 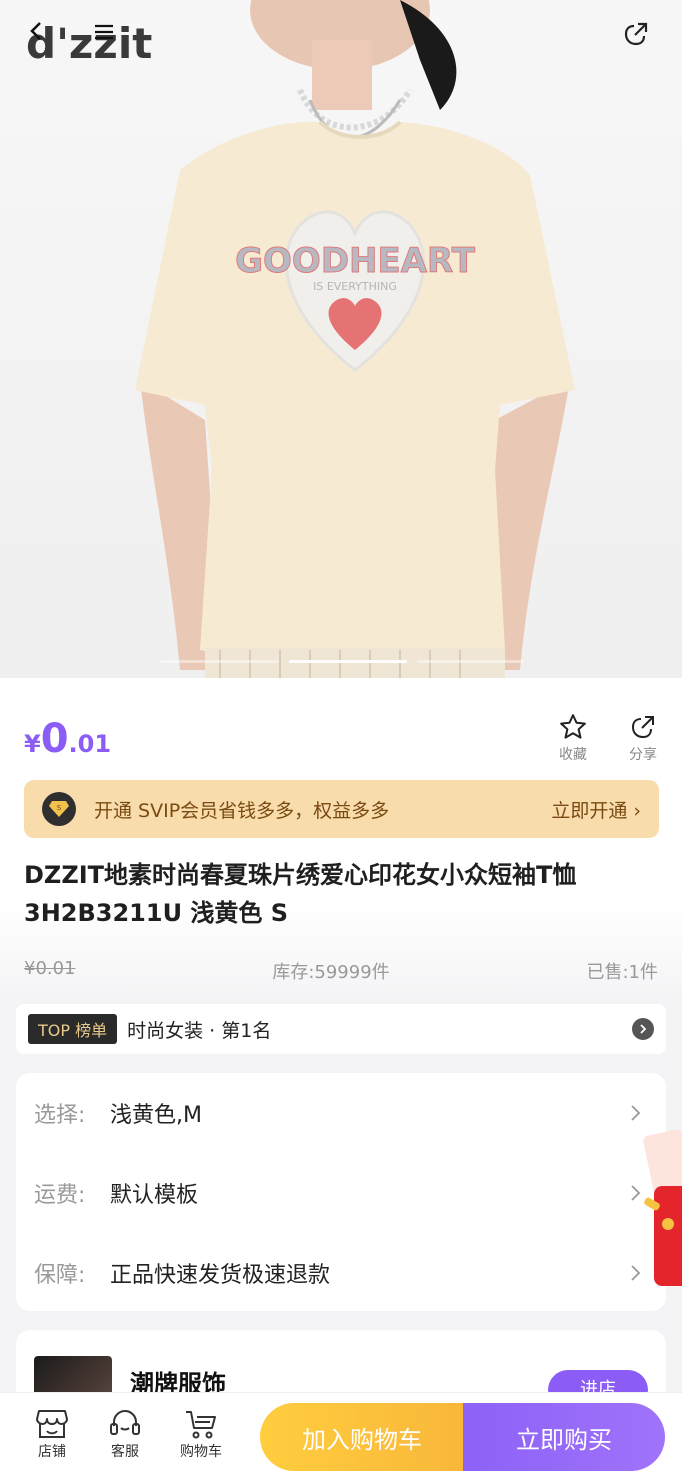 I want to click on red-packet-float, so click(x=661, y=1209).